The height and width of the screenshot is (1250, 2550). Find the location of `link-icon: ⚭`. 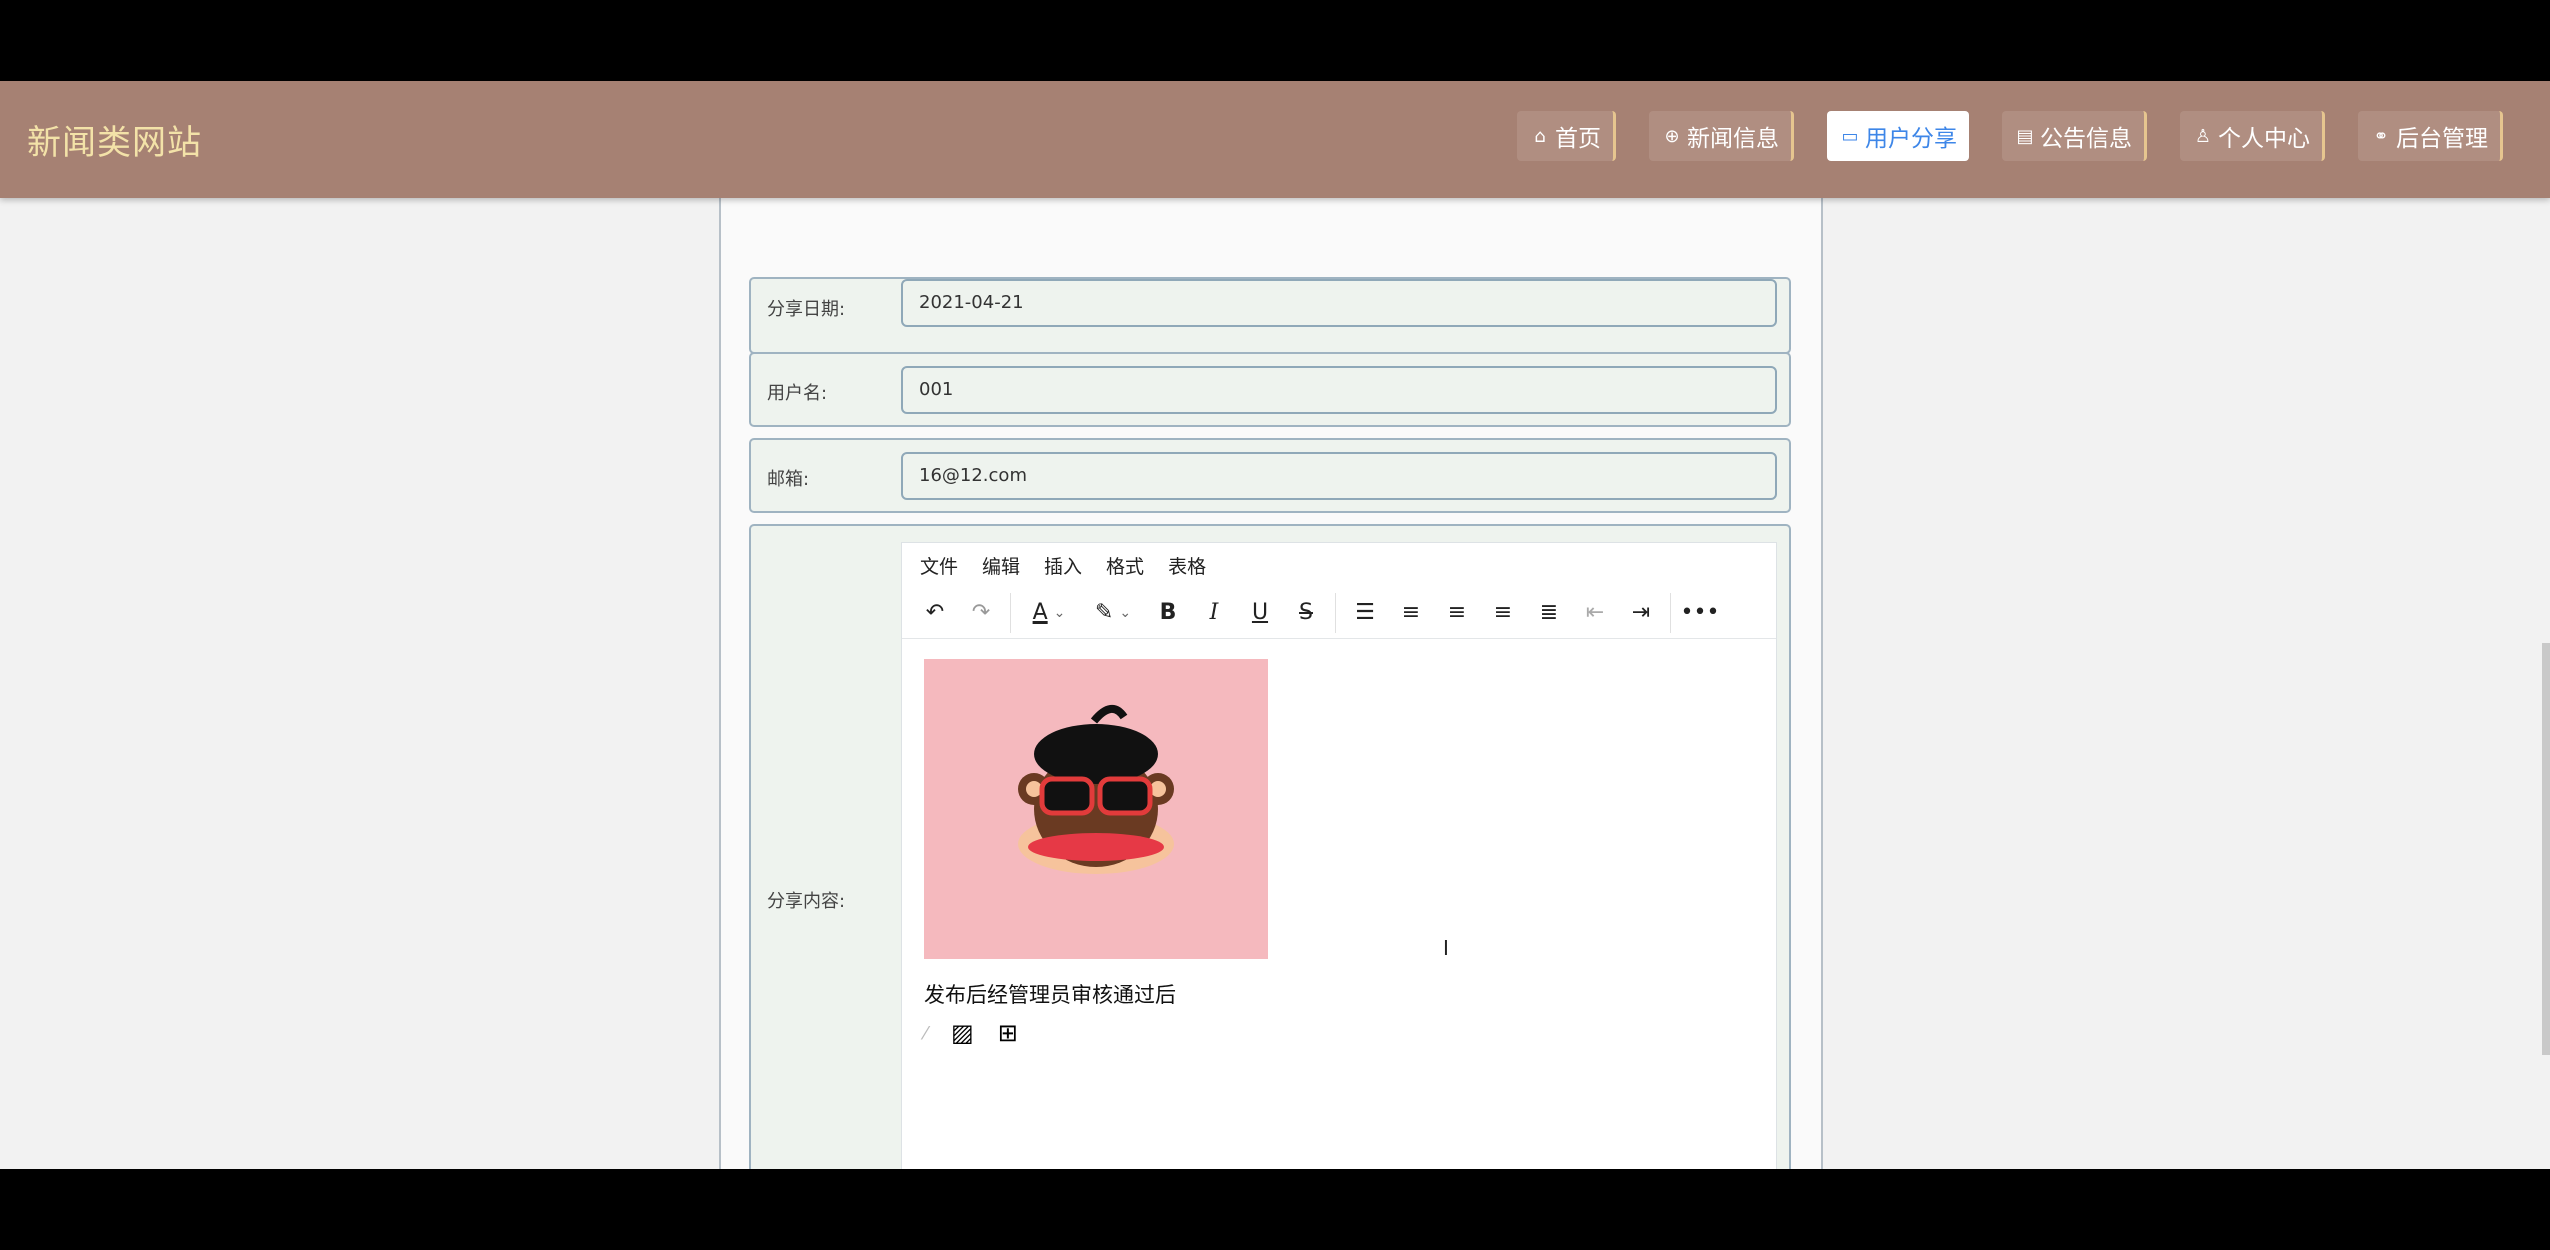

link-icon: ⚭ is located at coordinates (2381, 136).